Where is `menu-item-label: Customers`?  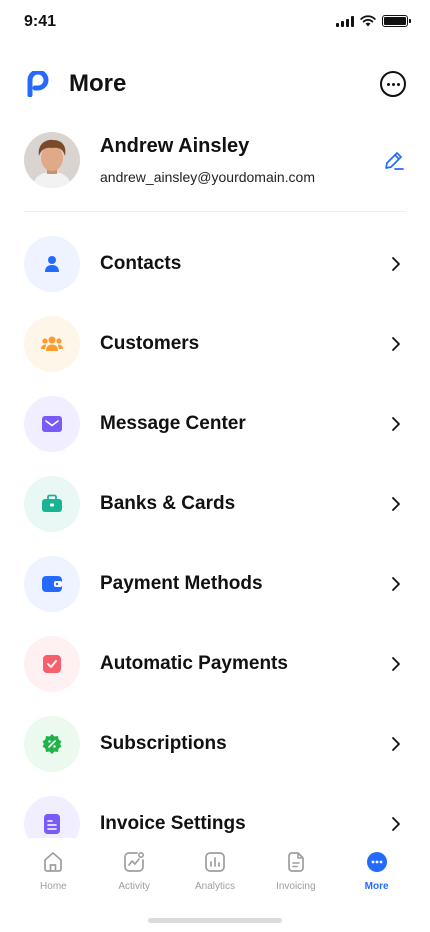 menu-item-label: Customers is located at coordinates (150, 343).